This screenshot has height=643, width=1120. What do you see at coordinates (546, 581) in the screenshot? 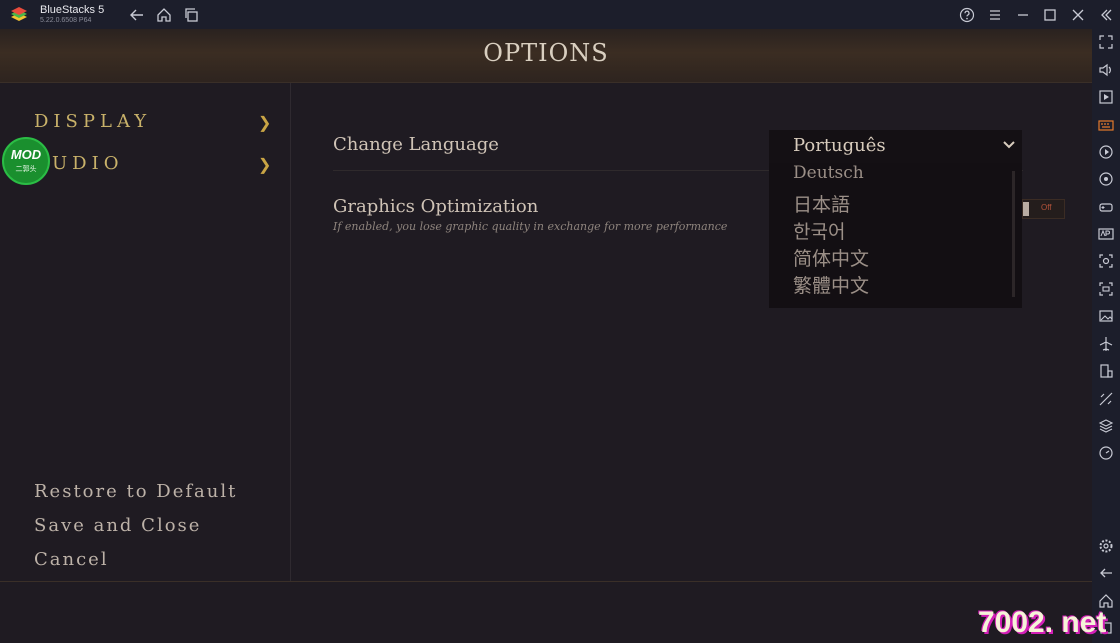
I see `footer-divider` at bounding box center [546, 581].